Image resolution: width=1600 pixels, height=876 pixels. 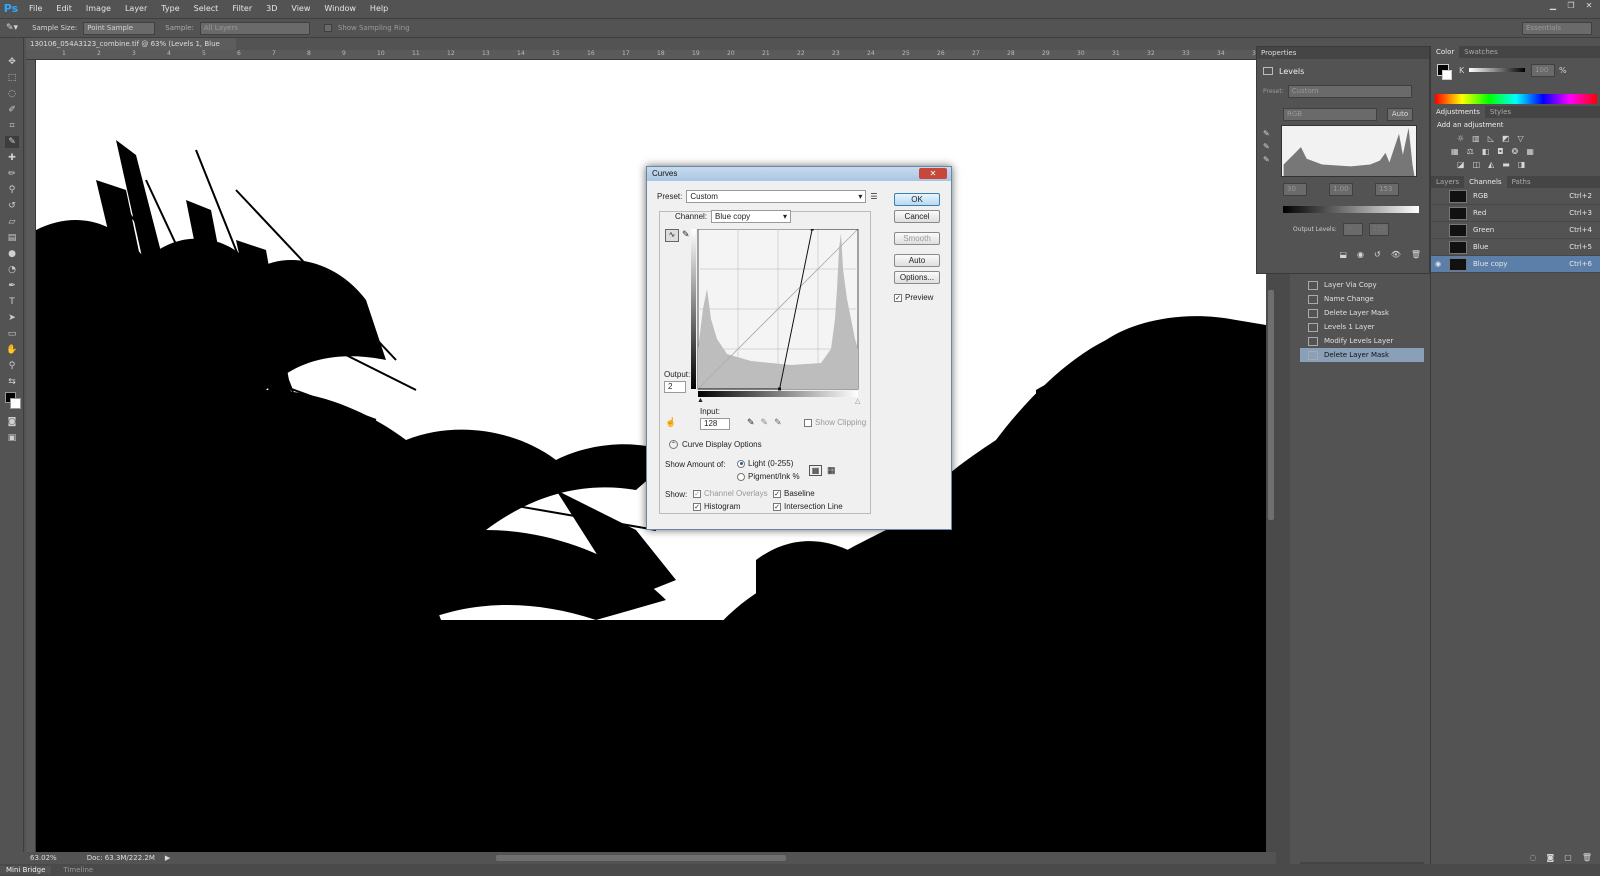 What do you see at coordinates (751, 216) in the screenshot?
I see `curves-channel-select: Blue copy` at bounding box center [751, 216].